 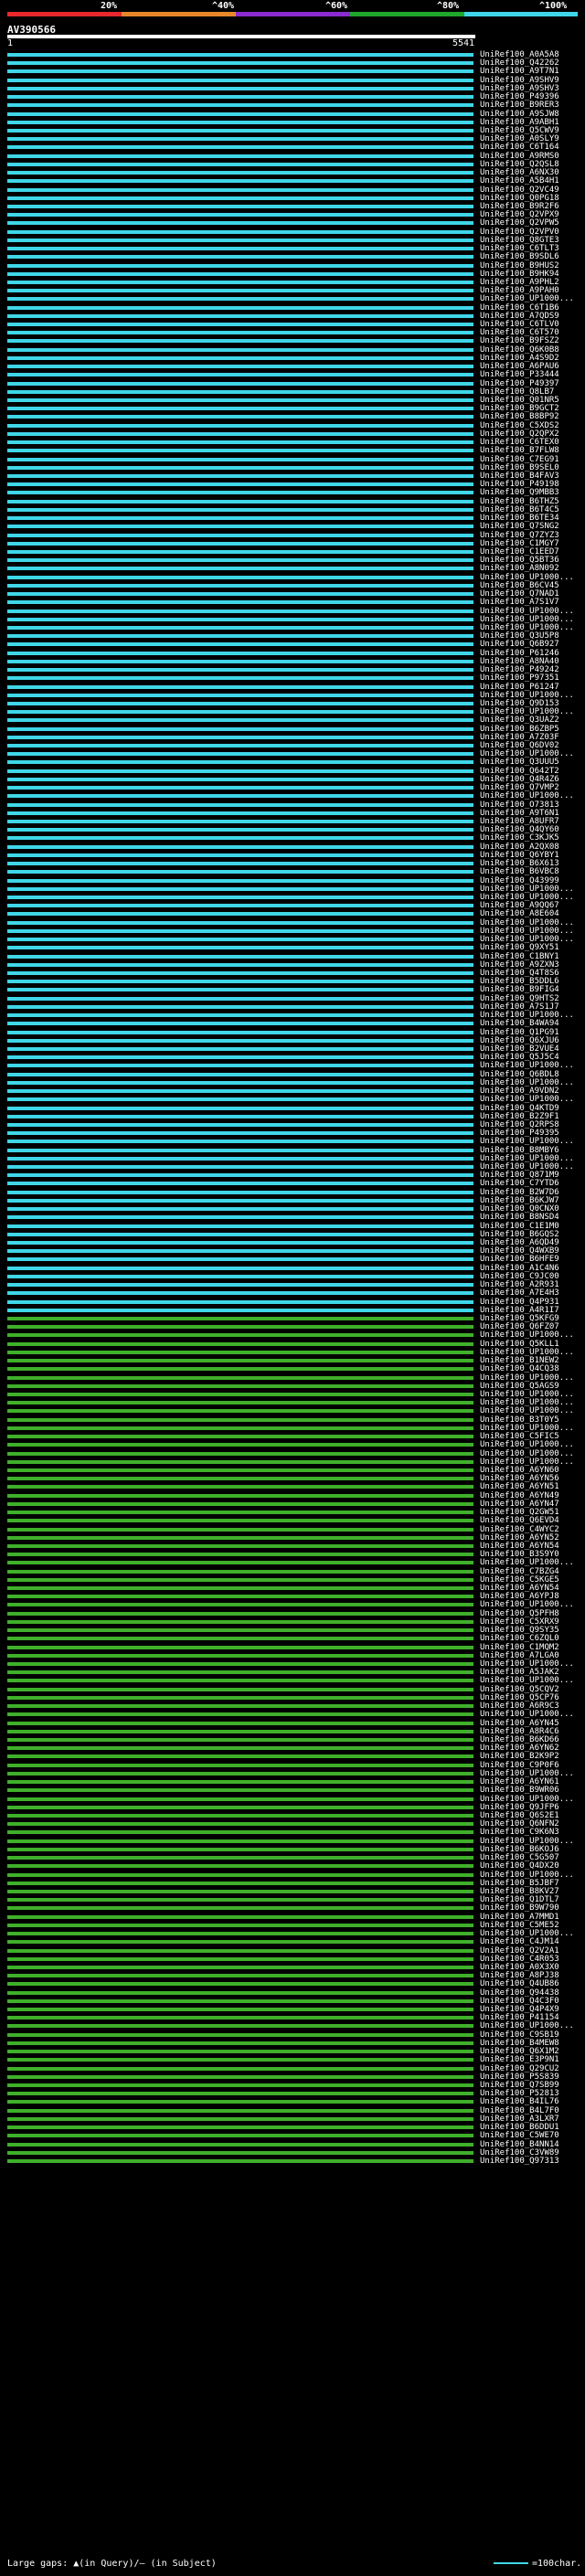 What do you see at coordinates (519, 2161) in the screenshot?
I see `hit-label: UniRef100_Q97313` at bounding box center [519, 2161].